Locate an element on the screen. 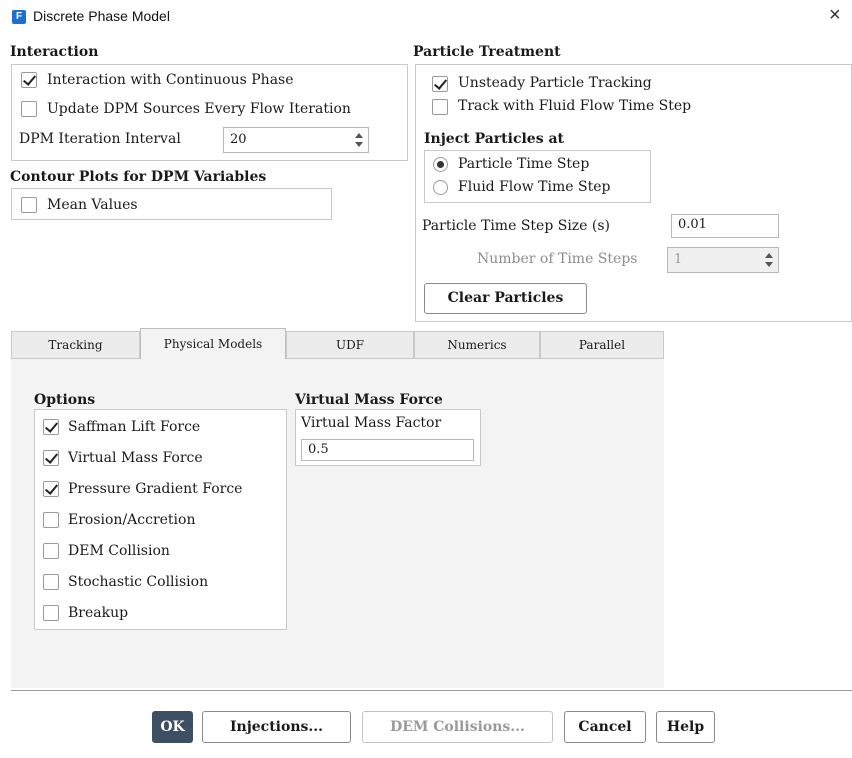 Image resolution: width=852 pixels, height=758 pixels. option-label-1: Virtual Mass Force is located at coordinates (135, 458).